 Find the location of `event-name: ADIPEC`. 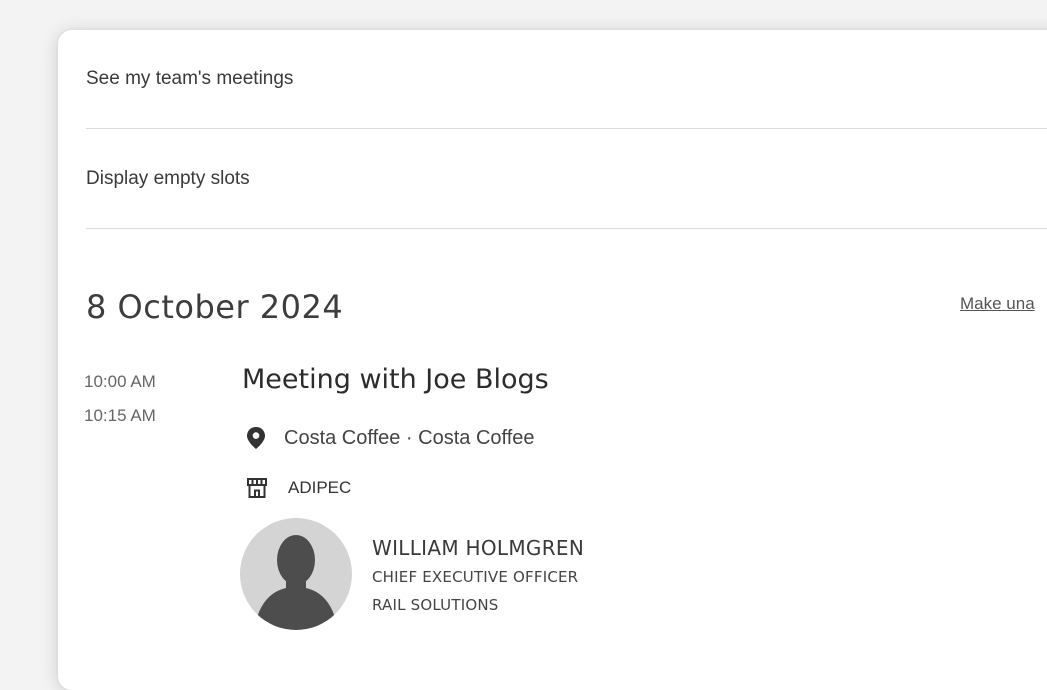

event-name: ADIPEC is located at coordinates (320, 487).